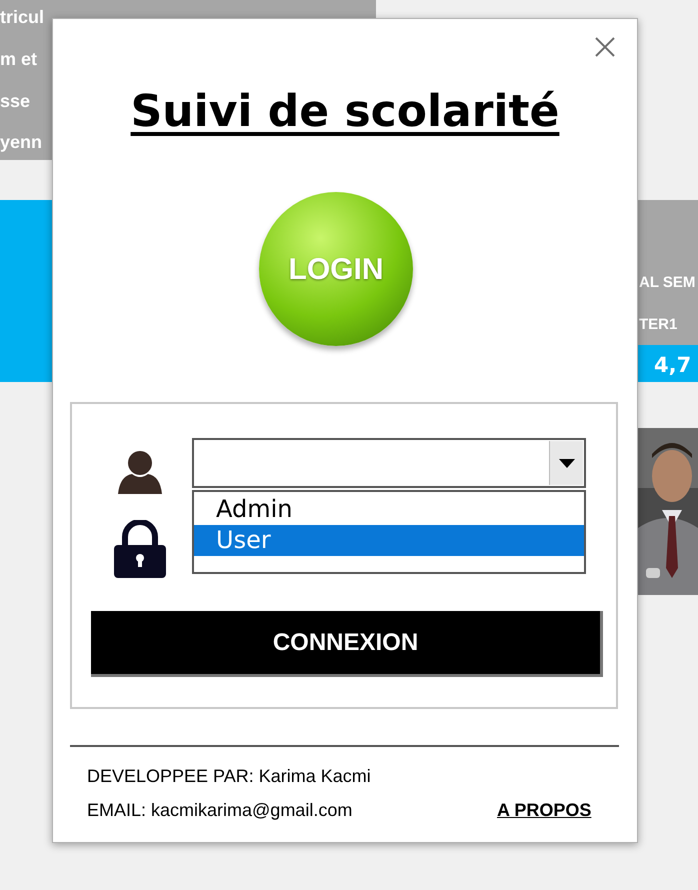 The width and height of the screenshot is (698, 890). Describe the element at coordinates (658, 325) in the screenshot. I see `sheet-label: TER1` at that location.